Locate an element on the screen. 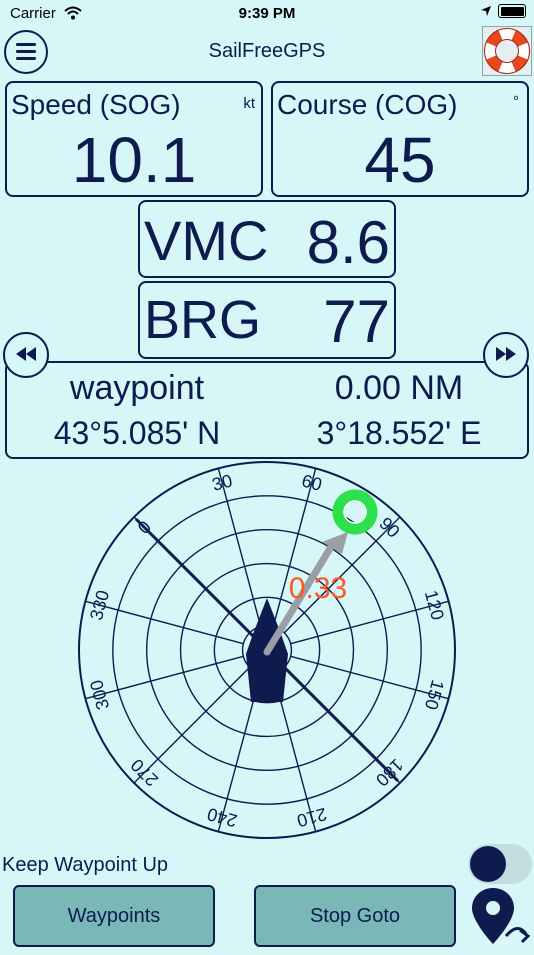  waypoint-name: waypoint is located at coordinates (137, 388).